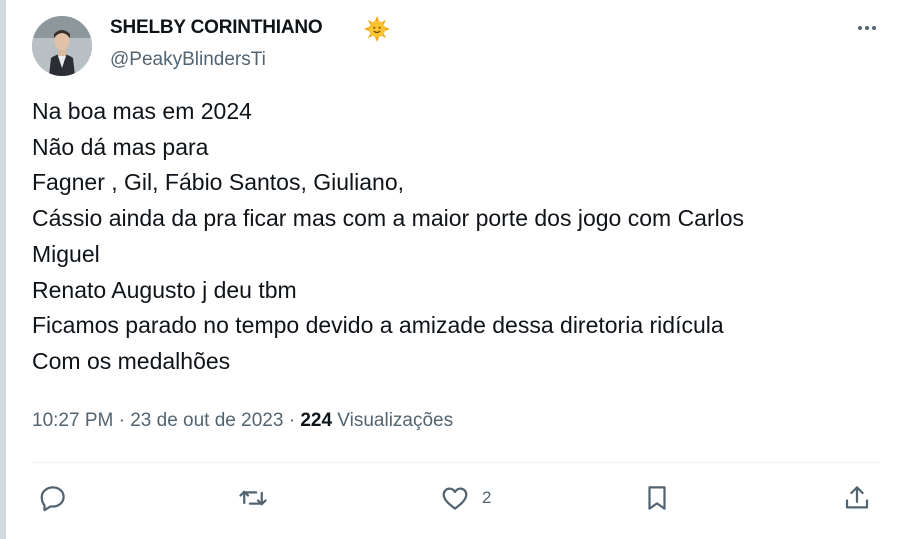 The width and height of the screenshot is (906, 539). Describe the element at coordinates (455, 498) in the screenshot. I see `like-icon` at that location.